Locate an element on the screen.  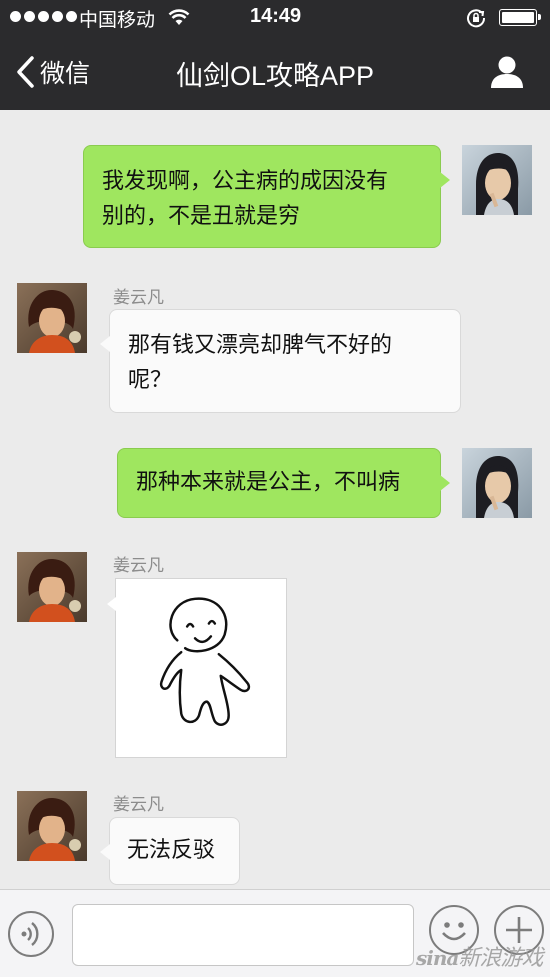
carrier-name: 中国移动 is located at coordinates (117, 20).